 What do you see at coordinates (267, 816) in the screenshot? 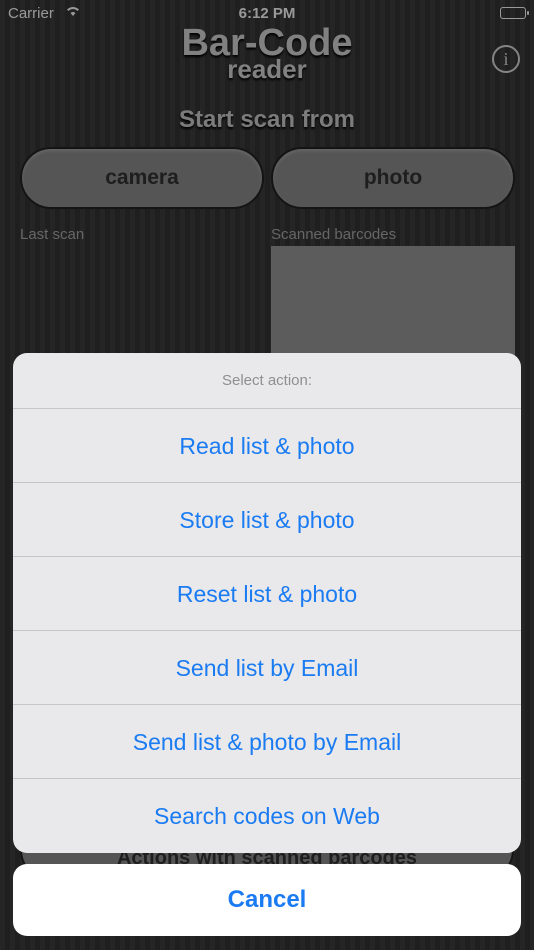
I see `search-codes-web-button: Search codes on Web` at bounding box center [267, 816].